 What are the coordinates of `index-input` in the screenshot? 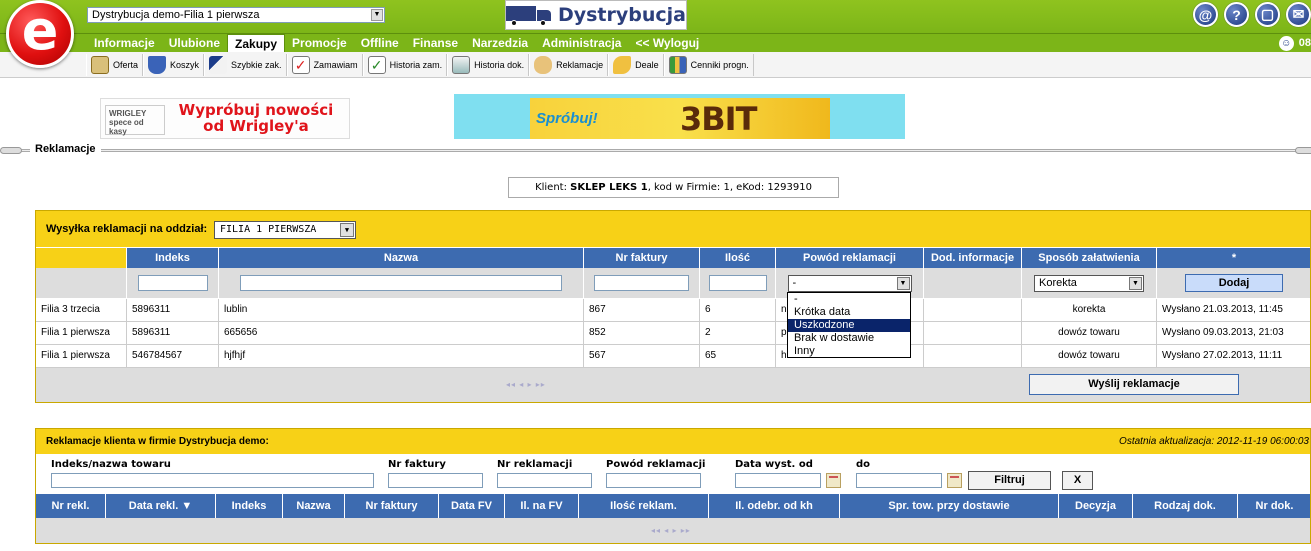 It's located at (172, 283).